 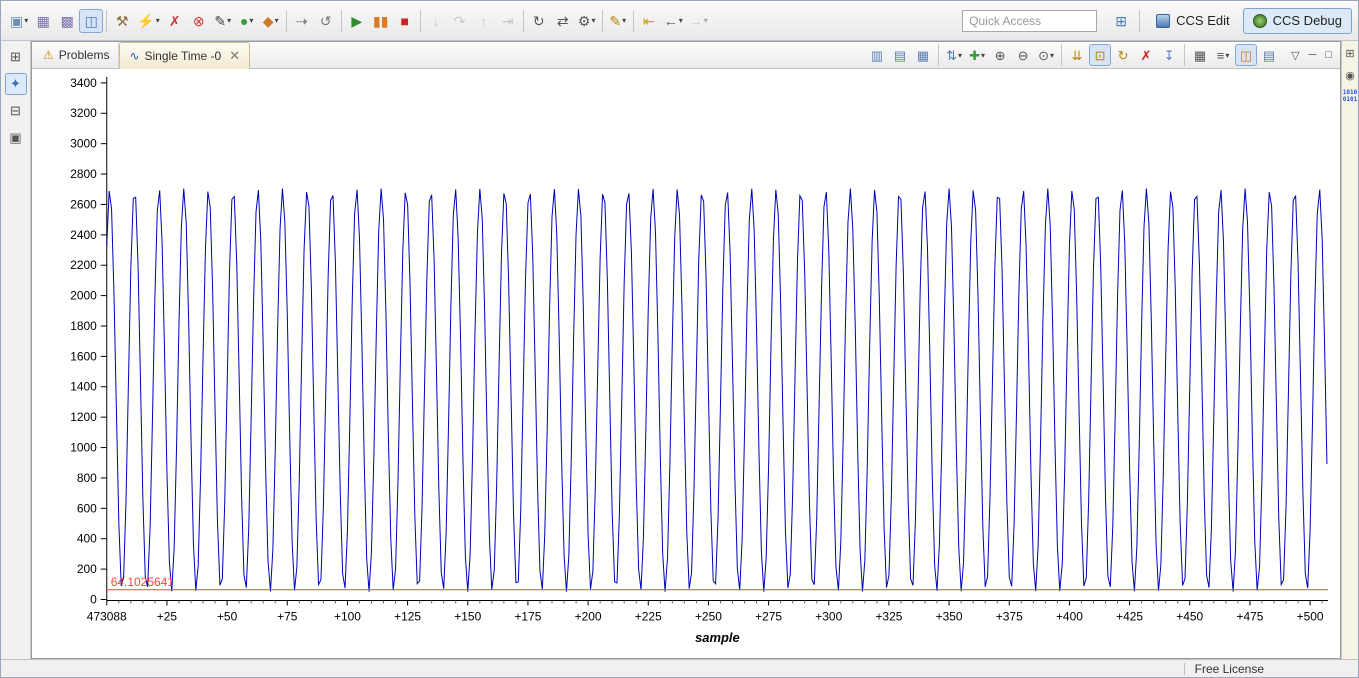 What do you see at coordinates (983, 55) in the screenshot?
I see `dropdown-arrow-icon: ▾` at bounding box center [983, 55].